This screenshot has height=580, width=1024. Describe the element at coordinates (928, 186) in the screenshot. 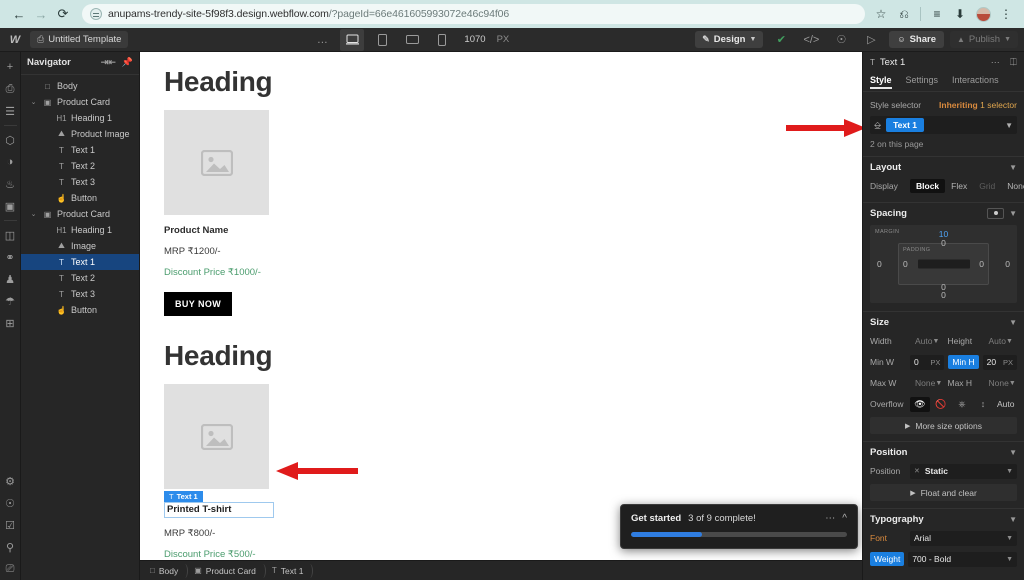

I see `display-option-block: Block` at that location.